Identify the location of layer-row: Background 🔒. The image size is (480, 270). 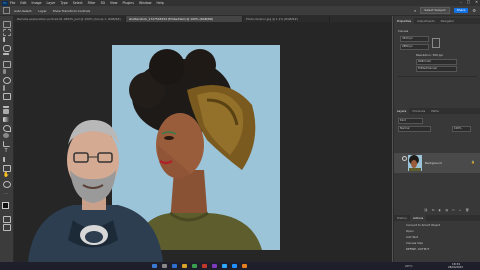
(437, 163).